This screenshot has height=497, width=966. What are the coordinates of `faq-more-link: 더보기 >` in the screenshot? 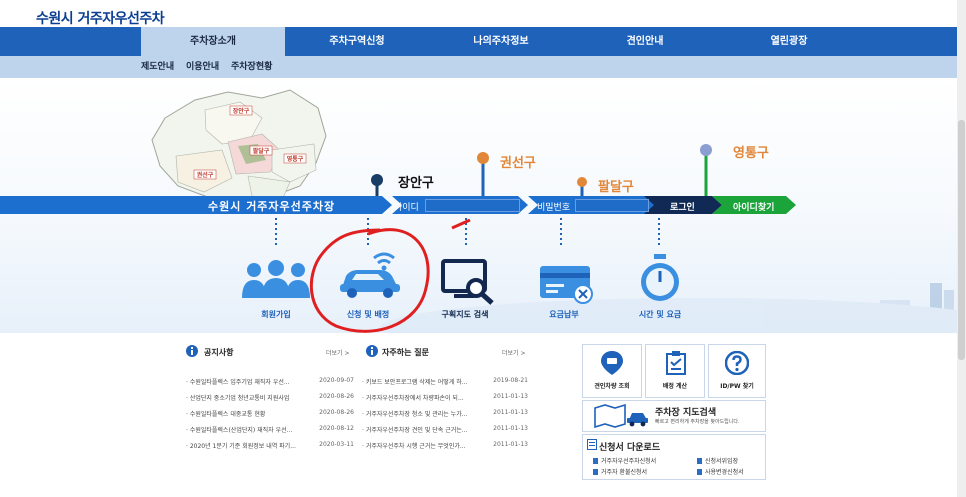 It's located at (514, 352).